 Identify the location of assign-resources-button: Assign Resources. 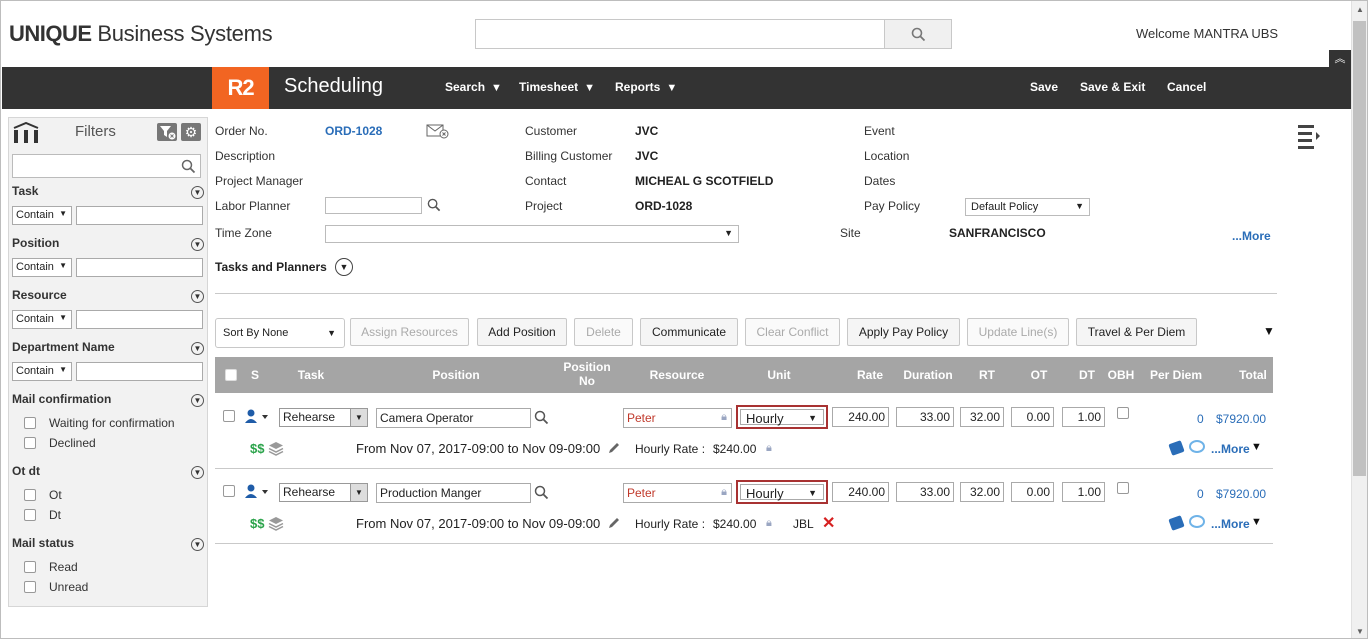
(409, 332).